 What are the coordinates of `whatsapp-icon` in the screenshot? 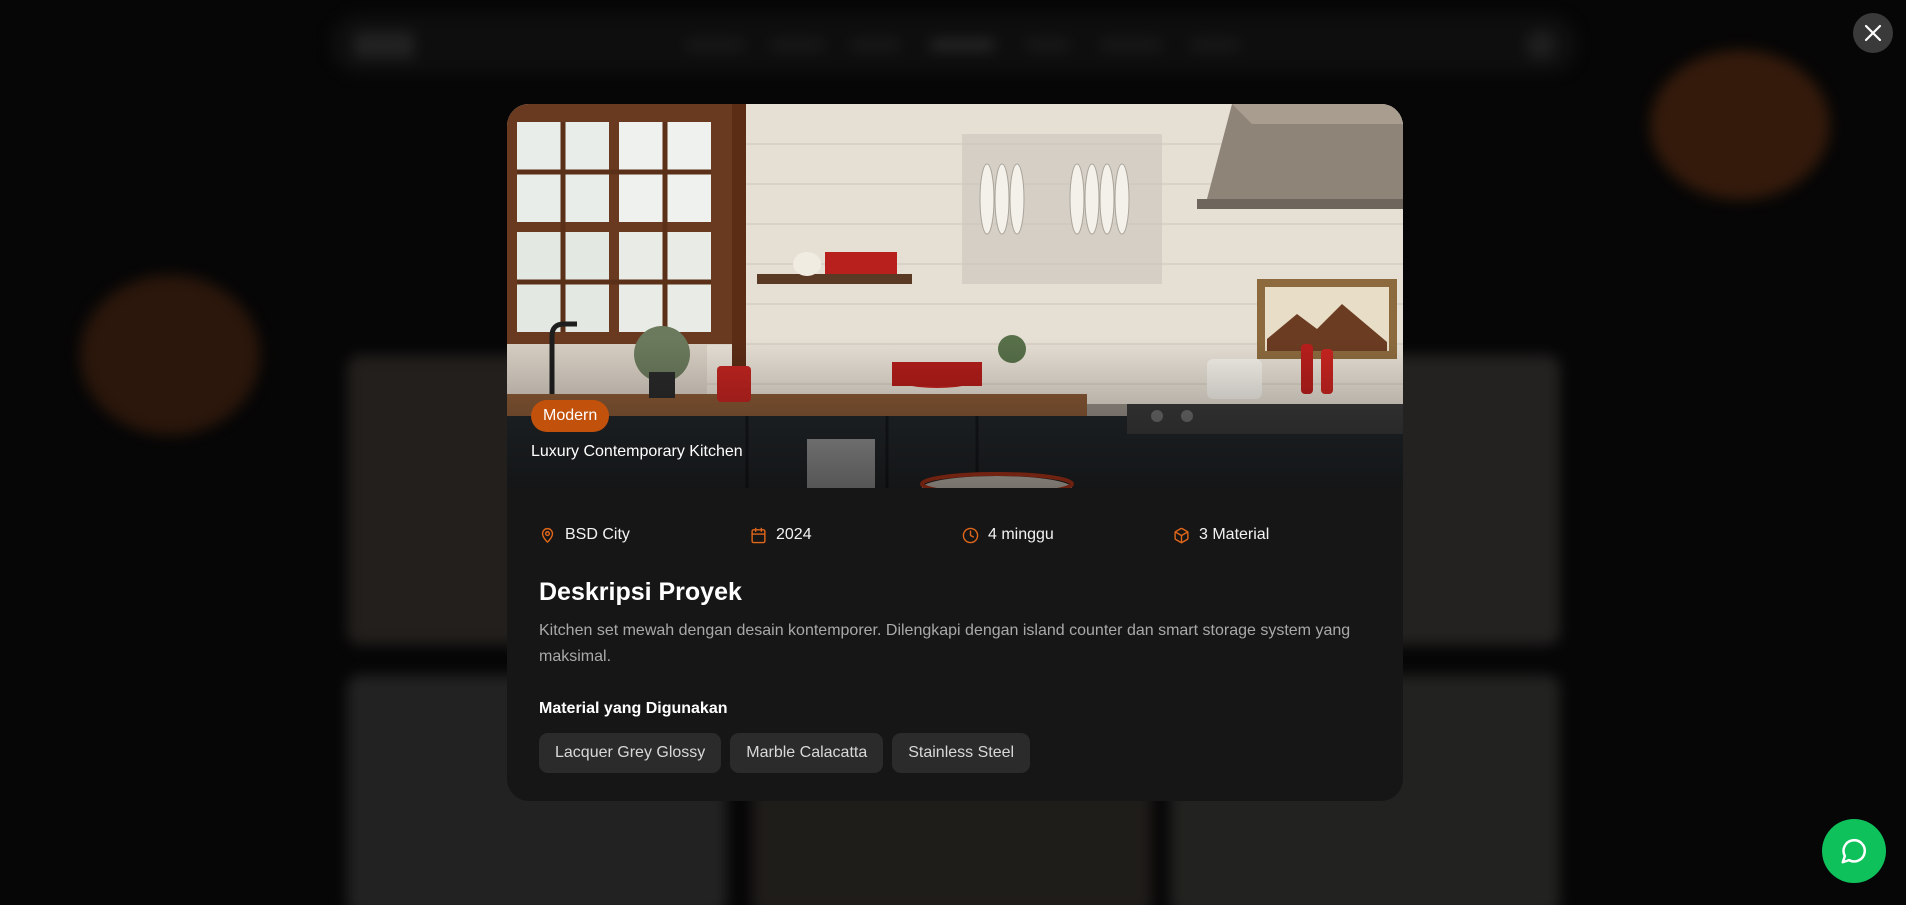 It's located at (1853, 851).